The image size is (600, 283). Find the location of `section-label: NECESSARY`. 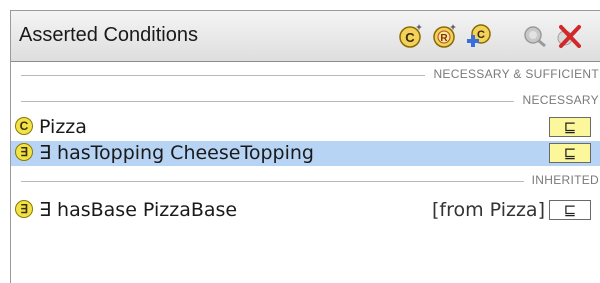

section-label: NECESSARY is located at coordinates (556, 100).